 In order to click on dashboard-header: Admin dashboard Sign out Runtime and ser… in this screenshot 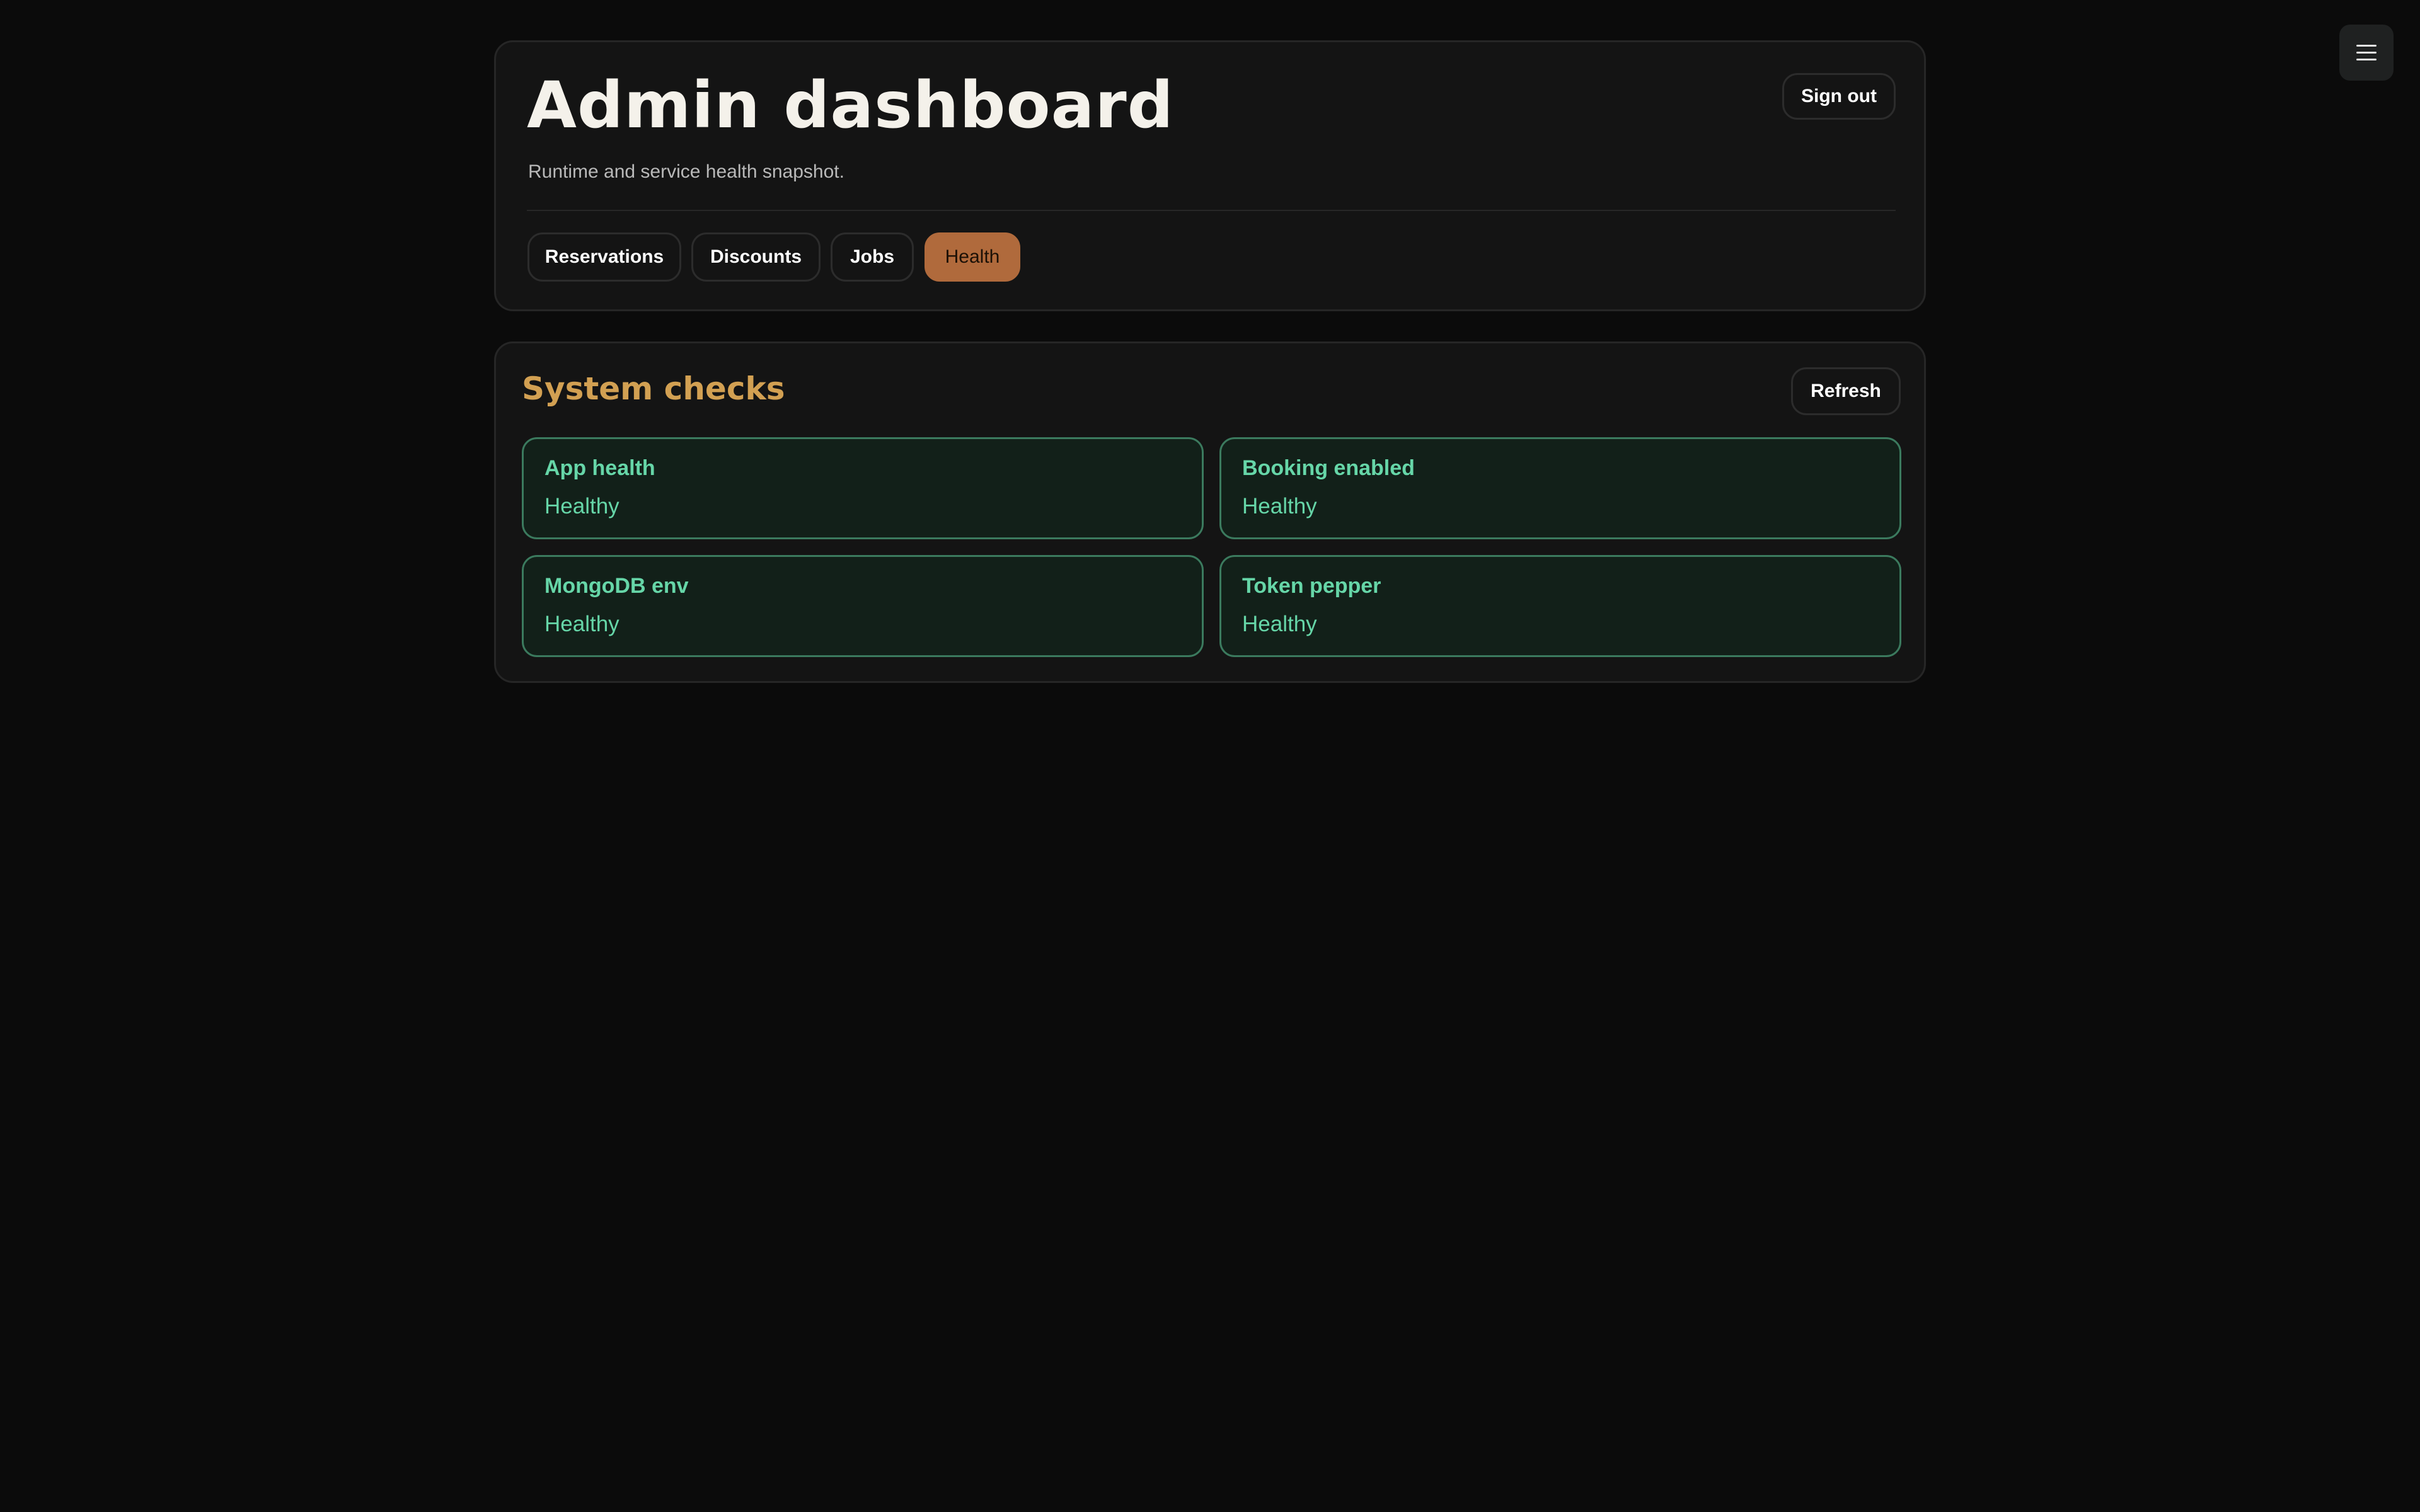, I will do `click(1210, 175)`.